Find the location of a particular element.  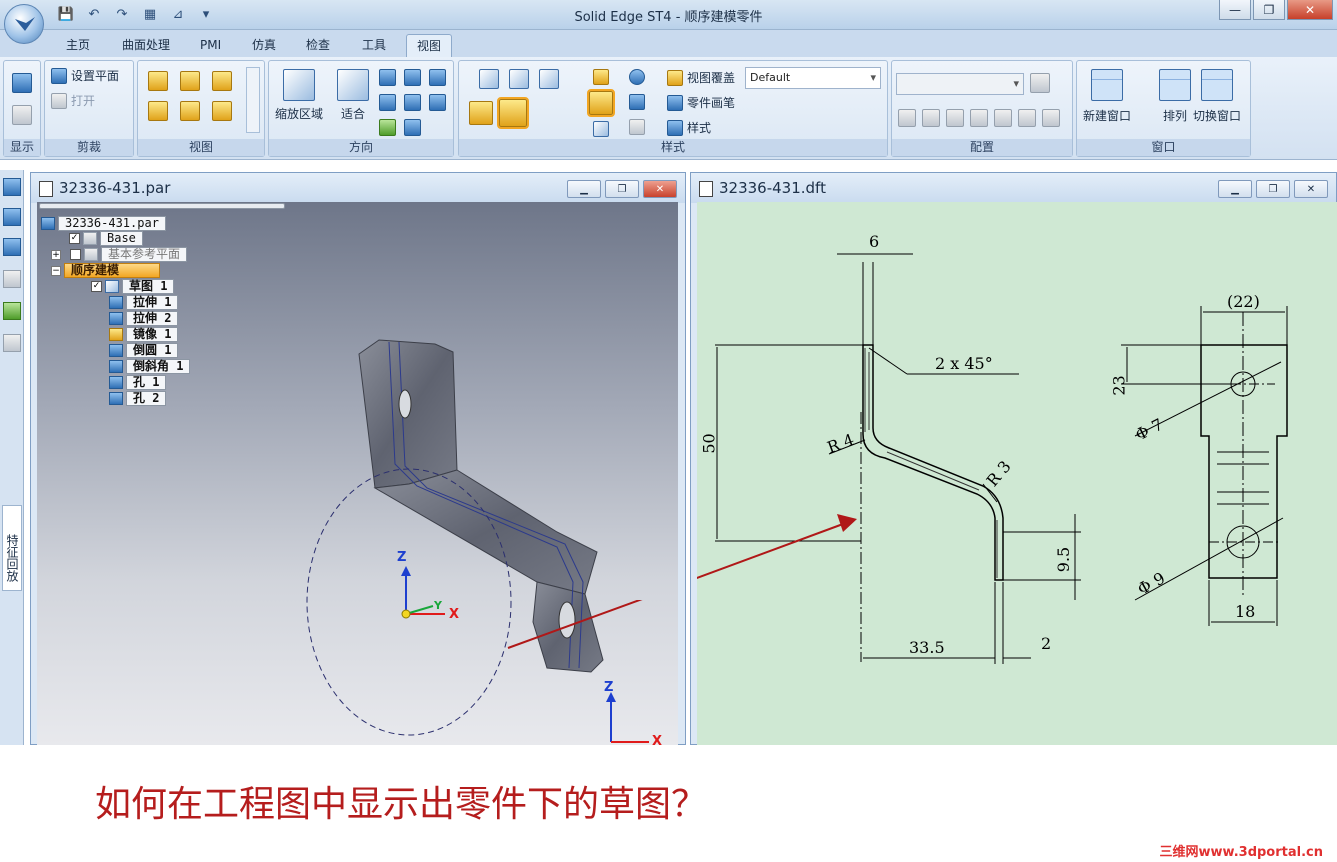

tree-feature-chamfer: 倒斜角 1 is located at coordinates (150, 366).